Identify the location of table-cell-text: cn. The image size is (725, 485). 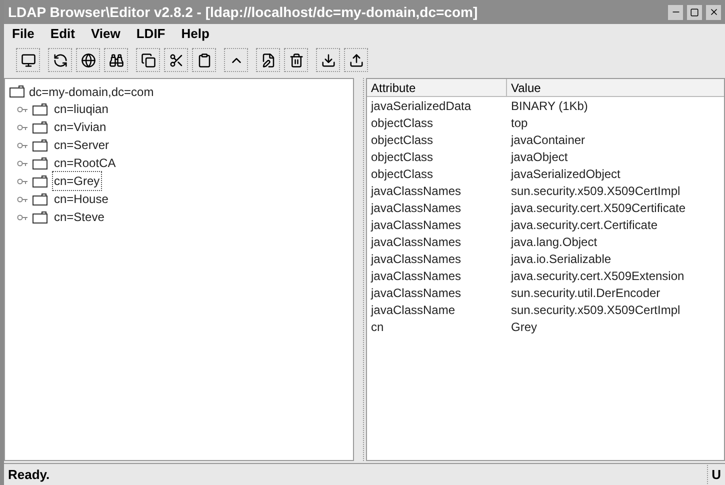
(377, 327).